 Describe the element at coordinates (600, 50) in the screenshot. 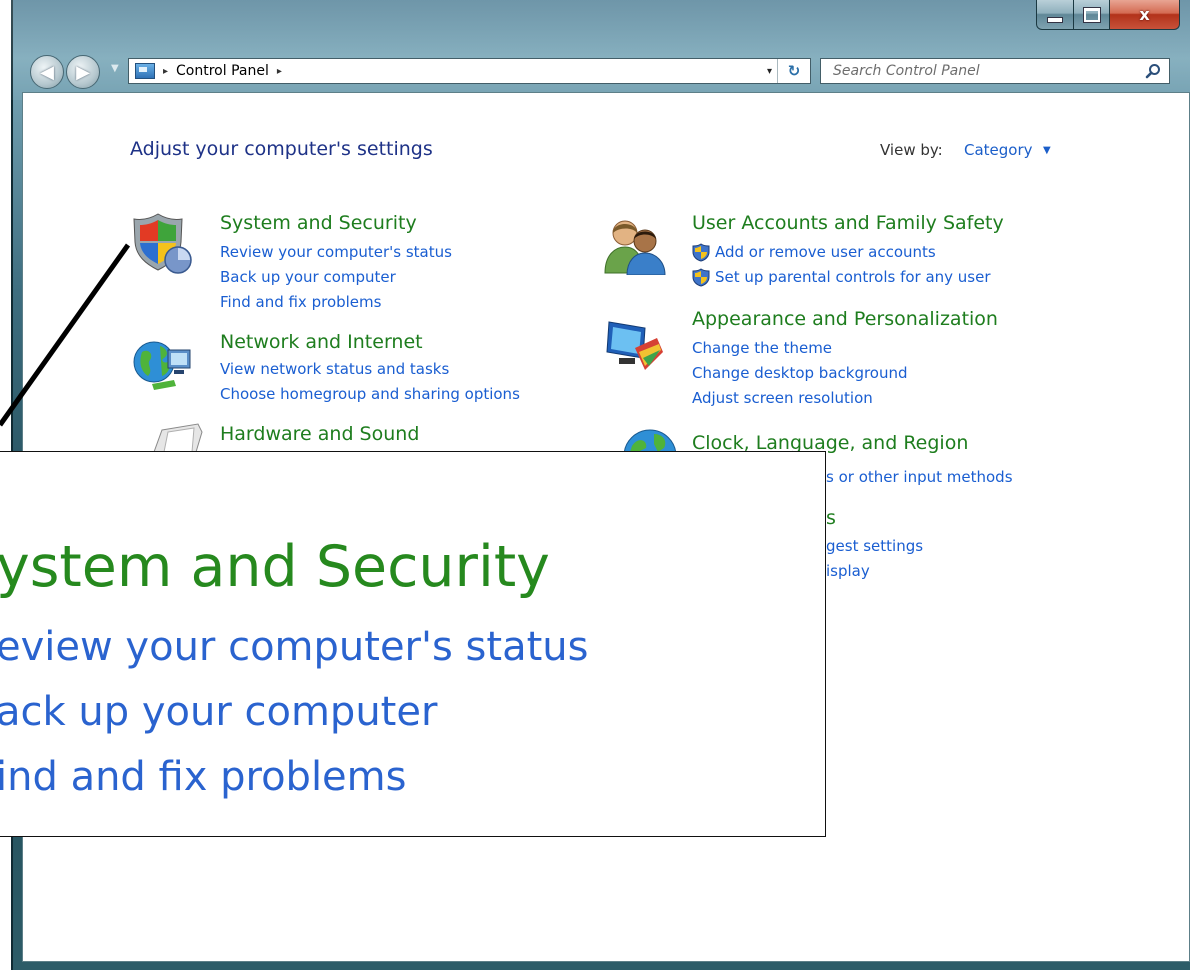

I see `window-glass` at that location.